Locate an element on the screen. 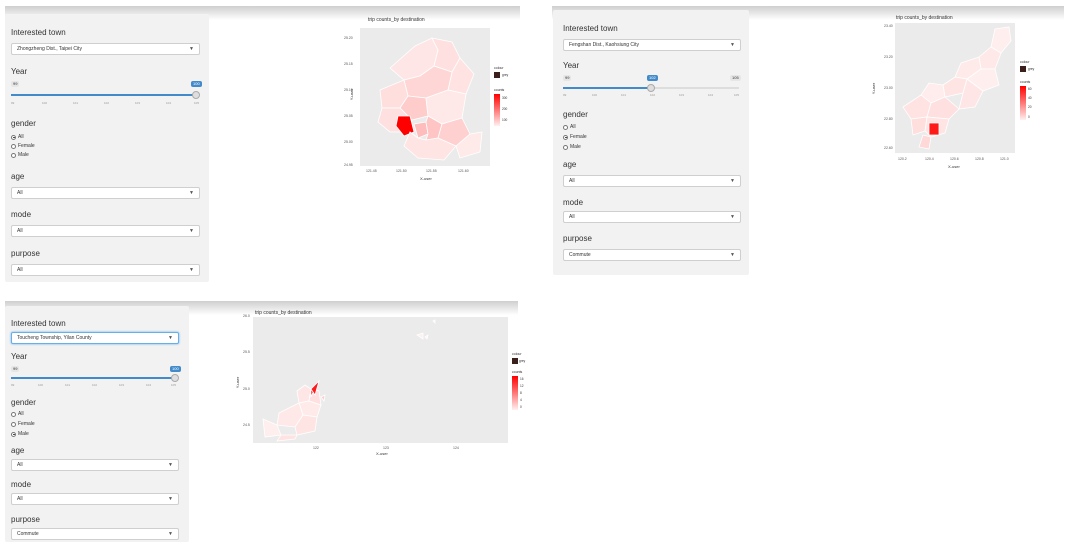 This screenshot has height=544, width=1068. legend-tick: 20 is located at coordinates (1030, 107).